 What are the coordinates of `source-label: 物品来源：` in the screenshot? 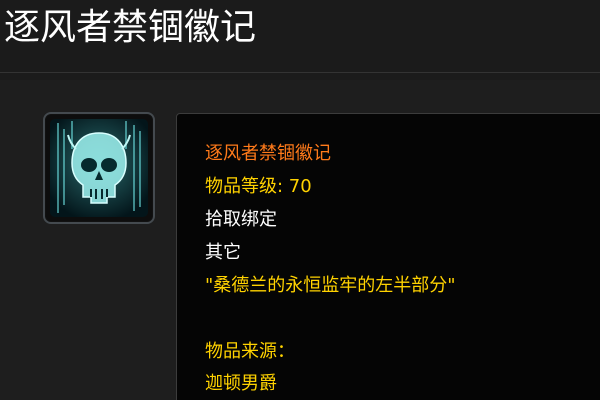 It's located at (250, 351).